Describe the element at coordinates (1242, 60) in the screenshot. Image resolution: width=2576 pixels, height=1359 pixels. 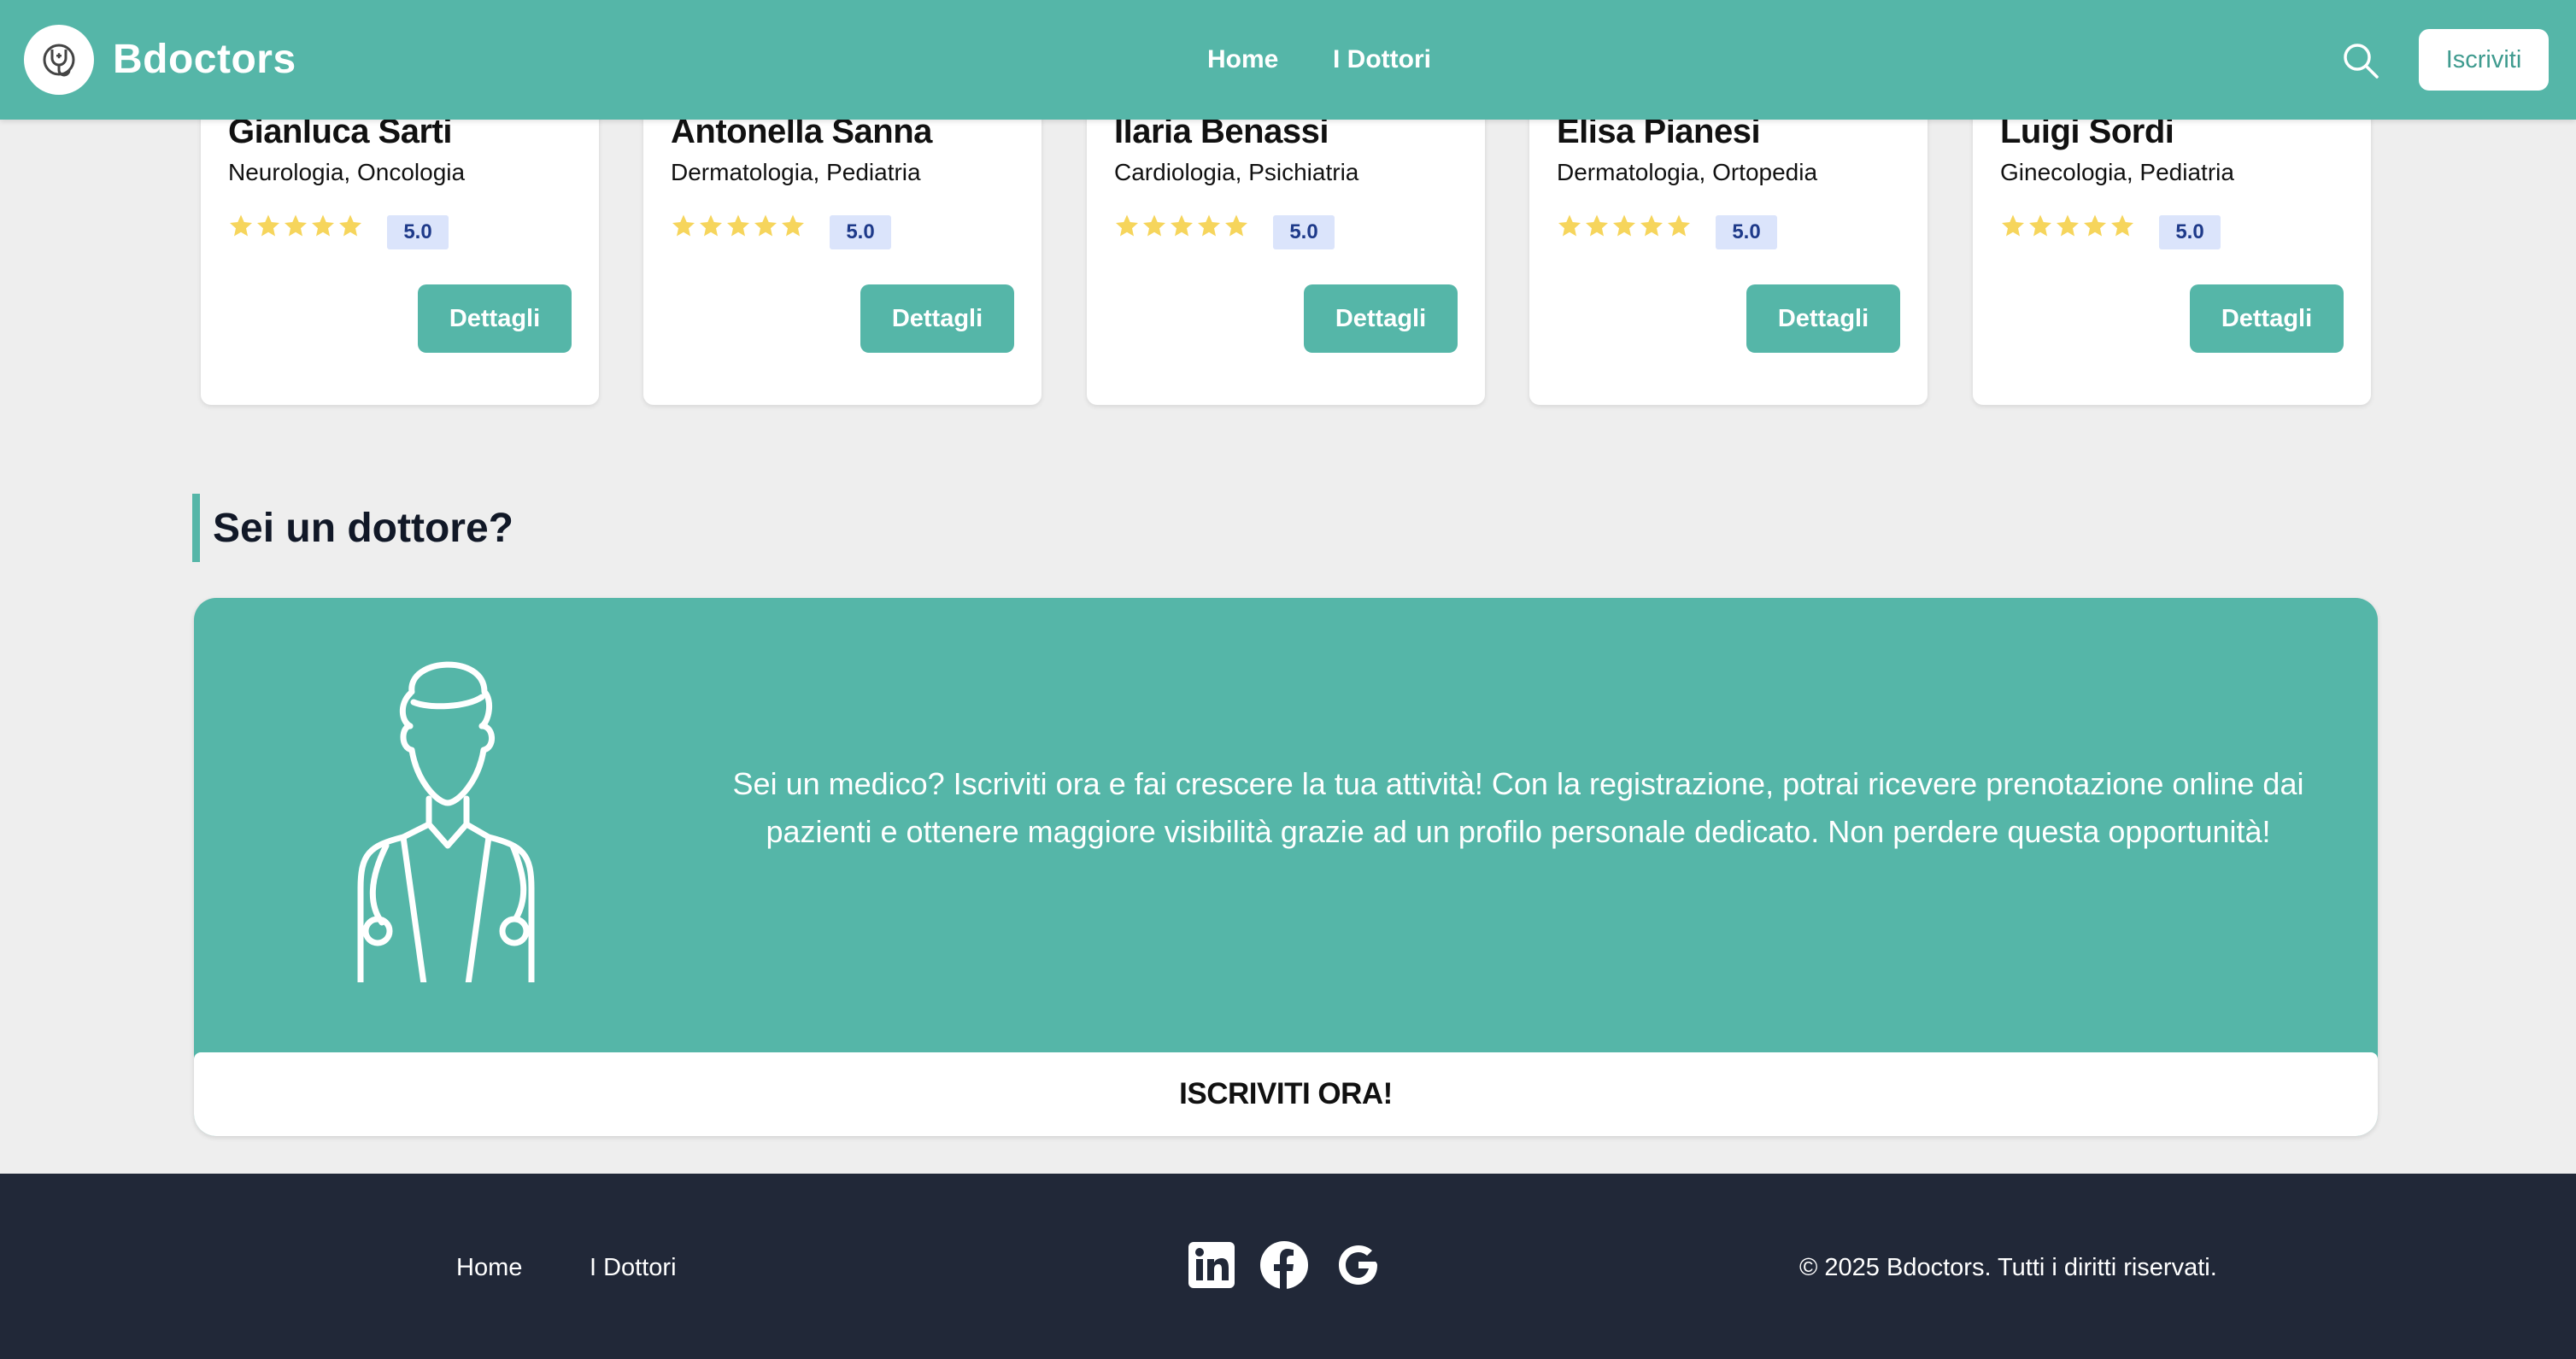
I see `nav-home: Home` at that location.